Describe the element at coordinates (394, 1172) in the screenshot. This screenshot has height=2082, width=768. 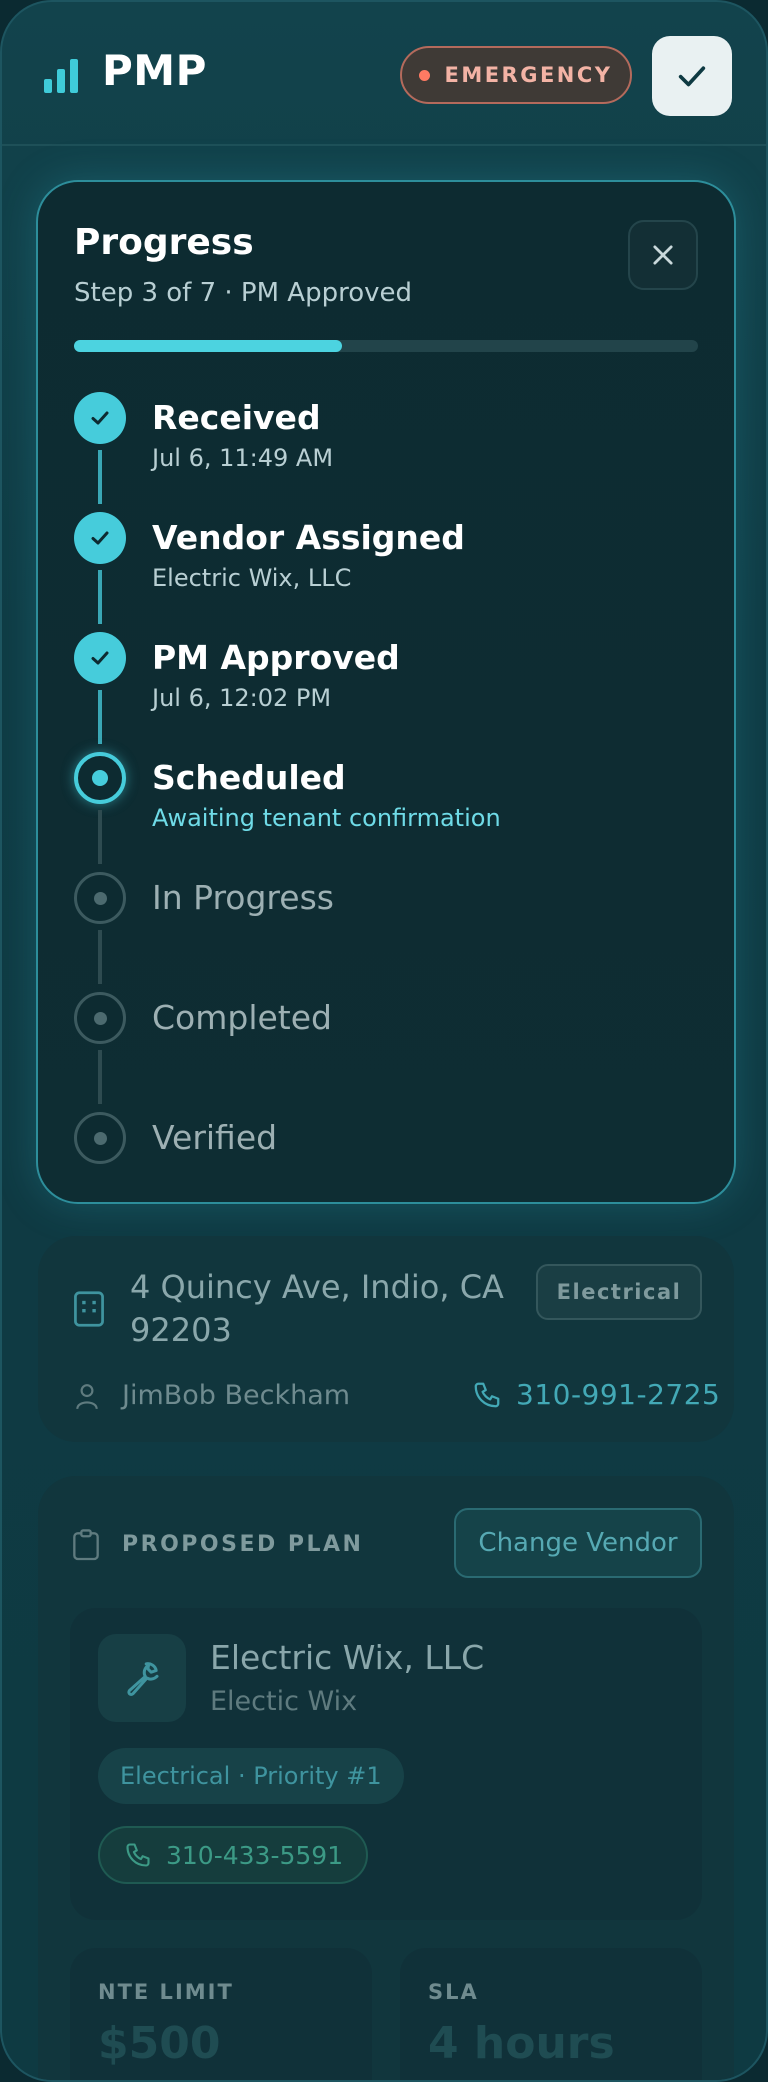
I see `step-verified: Verified` at that location.